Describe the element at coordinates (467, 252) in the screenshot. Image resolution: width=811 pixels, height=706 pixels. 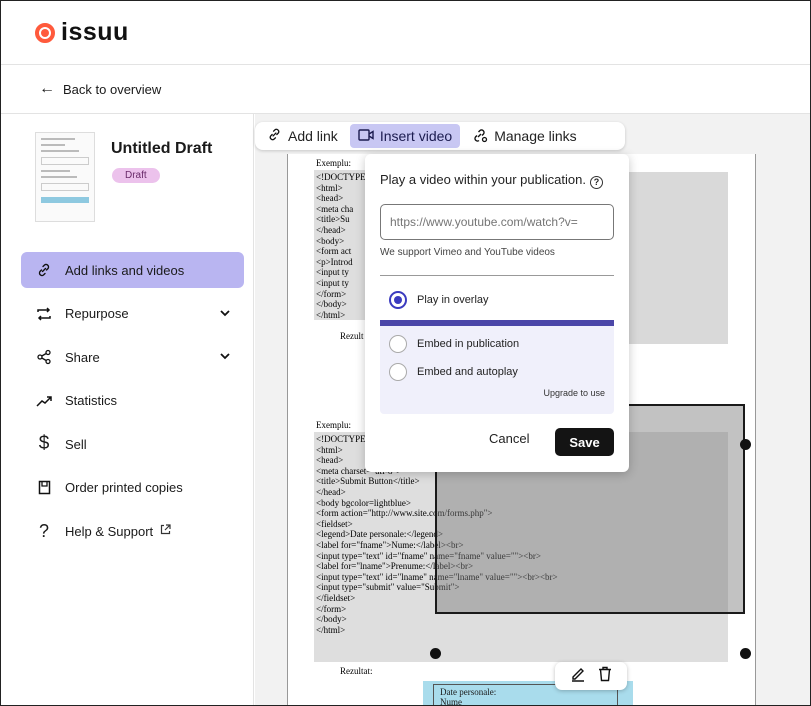
I see `supported-platforms-note: We support Vimeo and YouTube videos` at that location.